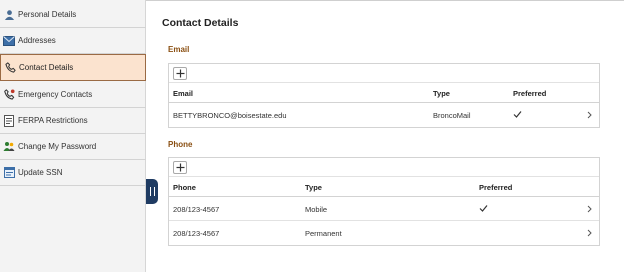  What do you see at coordinates (384, 93) in the screenshot?
I see `email-header-row: Email Type Preferred` at bounding box center [384, 93].